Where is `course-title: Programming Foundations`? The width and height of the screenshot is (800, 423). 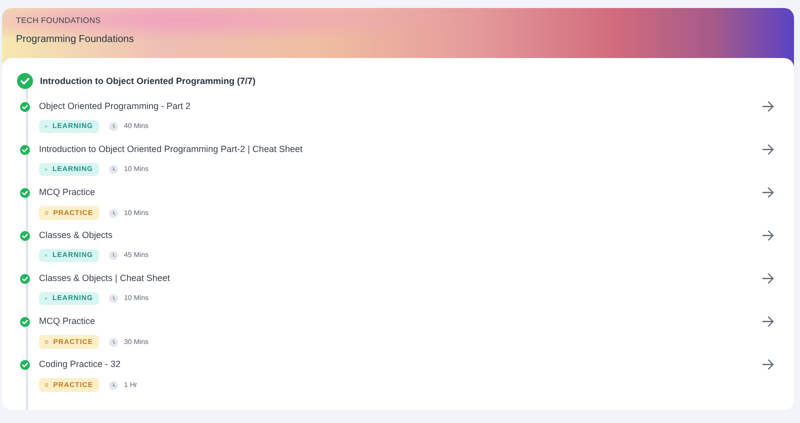 course-title: Programming Foundations is located at coordinates (75, 39).